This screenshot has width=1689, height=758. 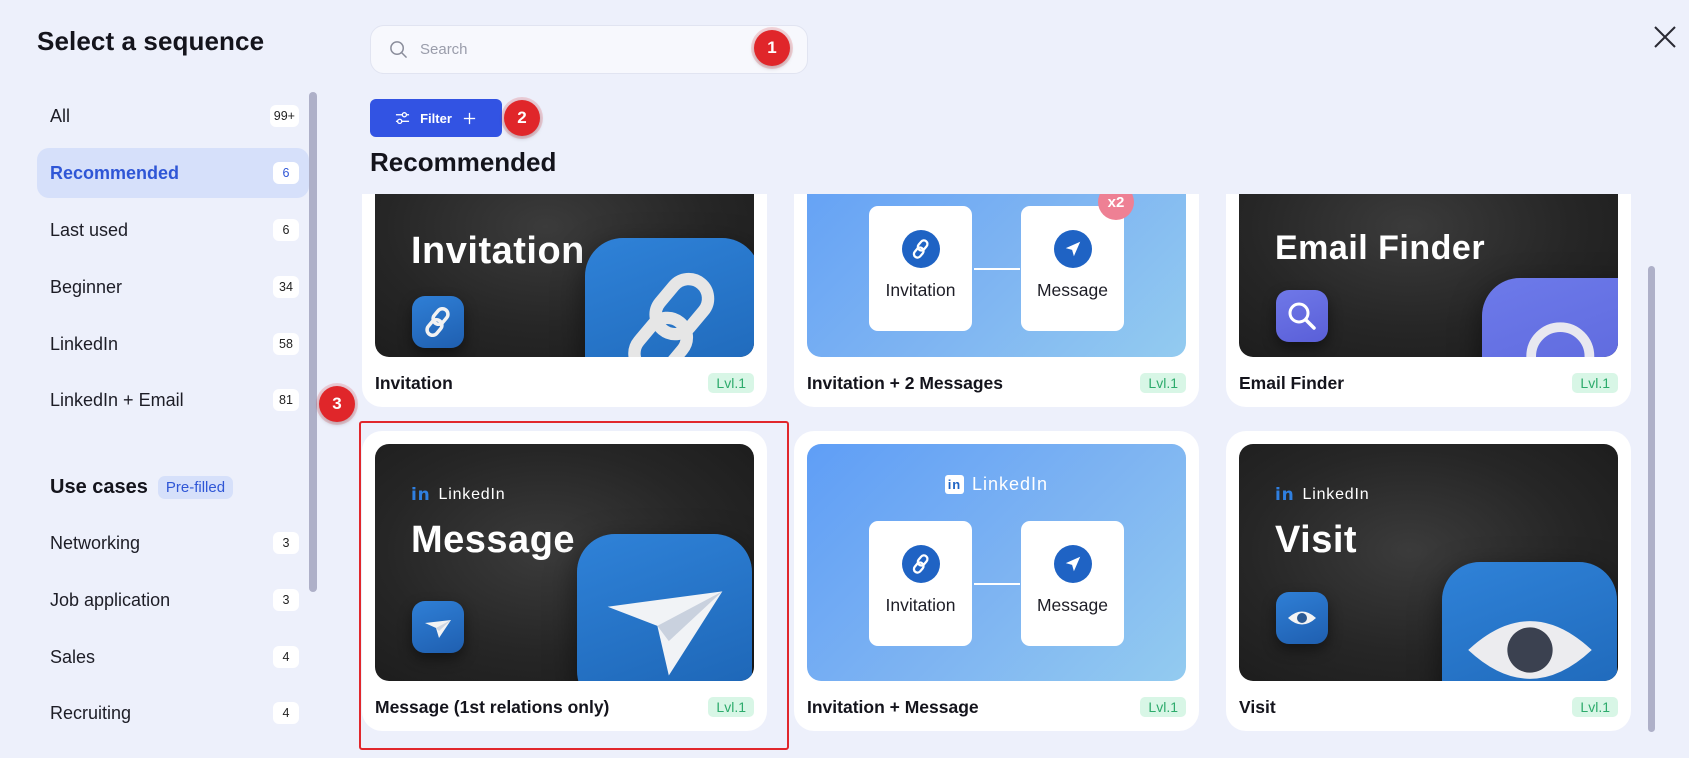 What do you see at coordinates (117, 399) in the screenshot?
I see `sidebar-item-label: LinkedIn + Email` at bounding box center [117, 399].